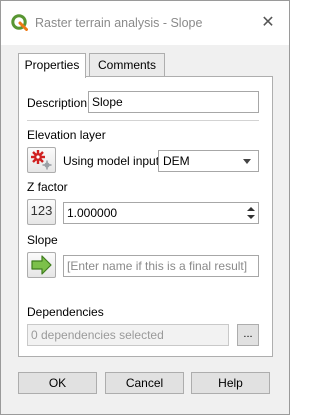  Describe the element at coordinates (57, 383) in the screenshot. I see `ok-button: OK` at that location.